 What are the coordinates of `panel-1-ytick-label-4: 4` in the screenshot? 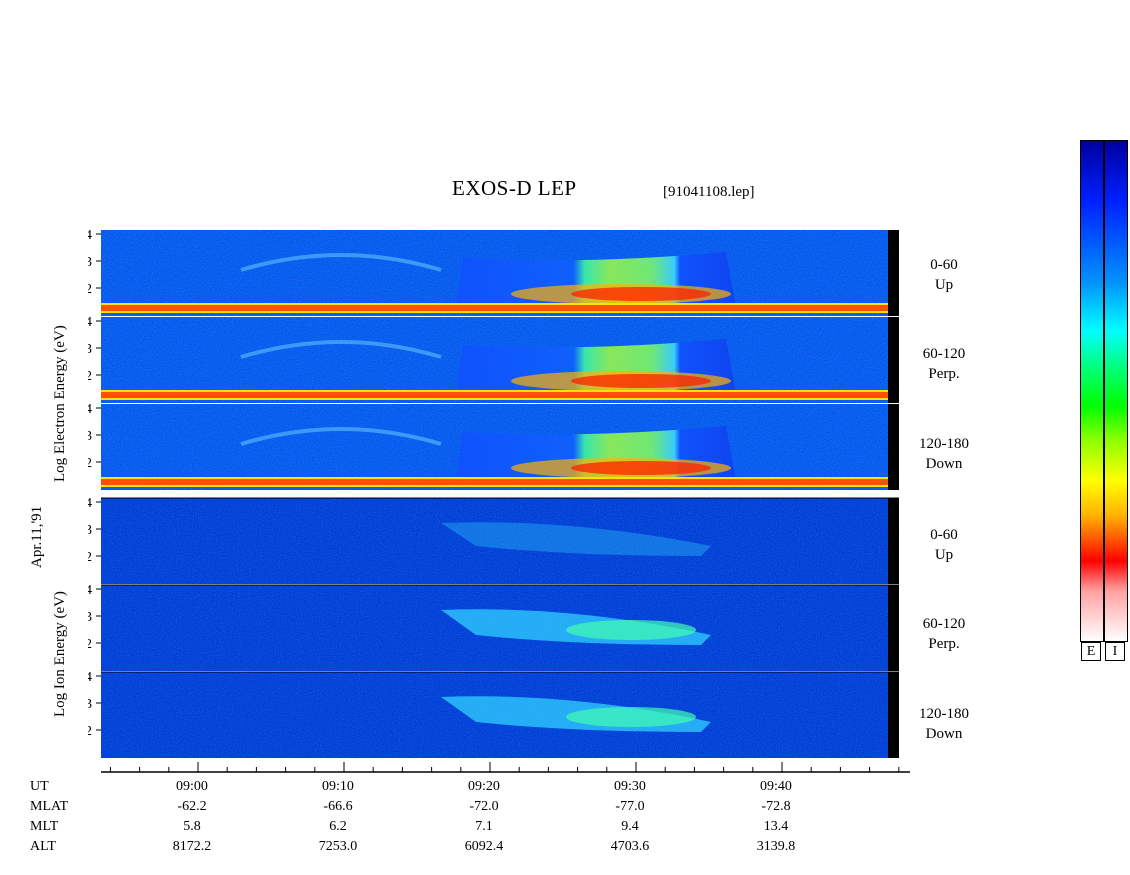 It's located at (90, 235).